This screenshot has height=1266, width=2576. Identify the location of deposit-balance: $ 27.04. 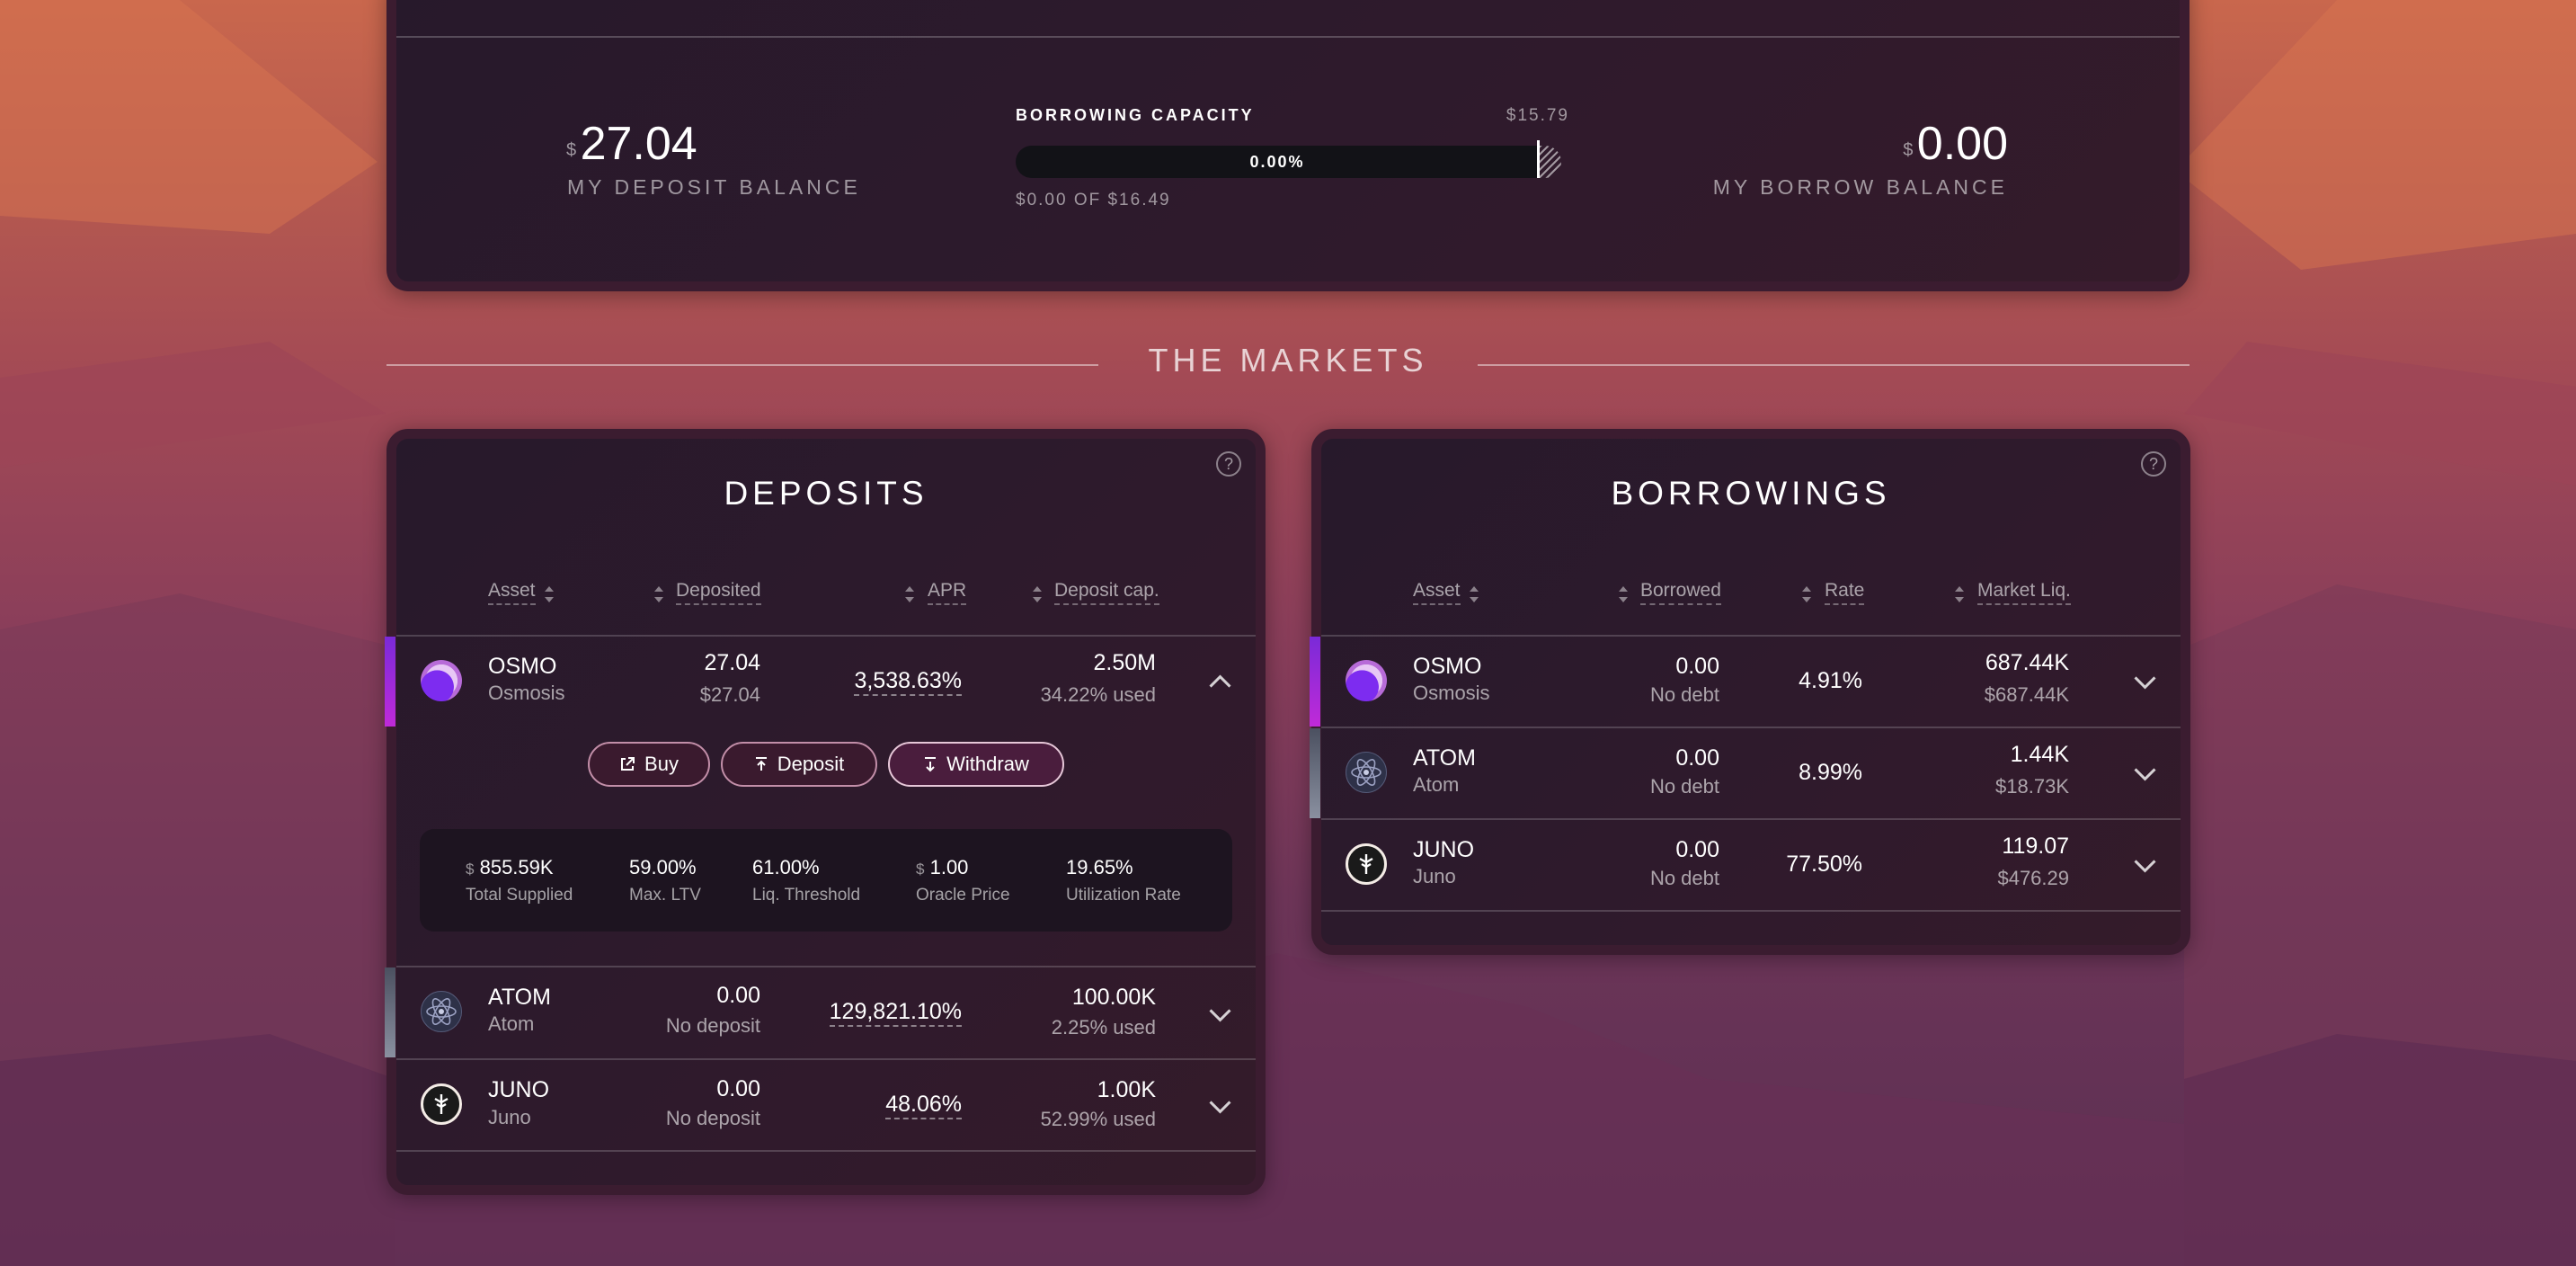
(631, 144).